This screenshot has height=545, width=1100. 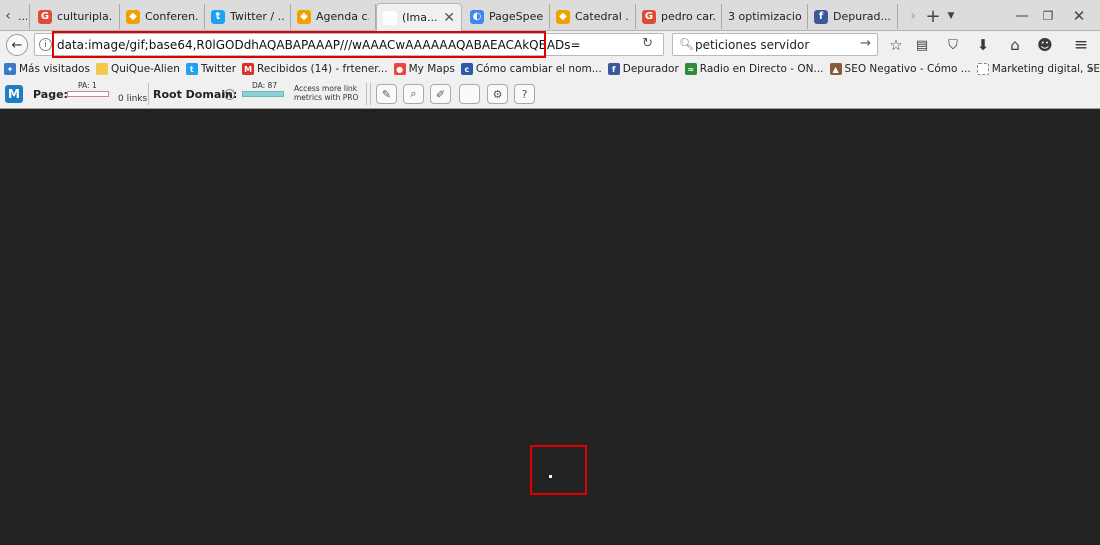 I want to click on page-icon, so click(x=982, y=69).